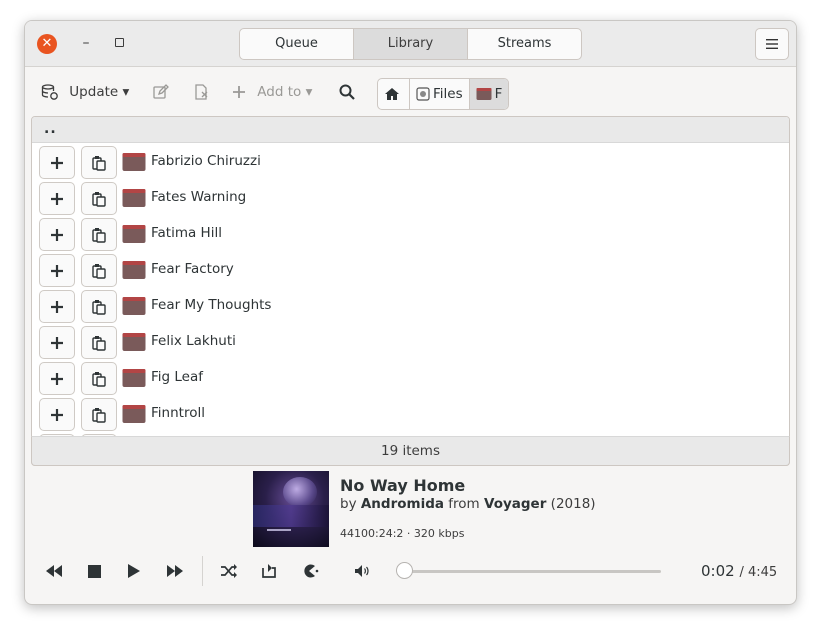 Image resolution: width=819 pixels, height=630 pixels. What do you see at coordinates (85, 92) in the screenshot?
I see `update-button: Update ▾` at bounding box center [85, 92].